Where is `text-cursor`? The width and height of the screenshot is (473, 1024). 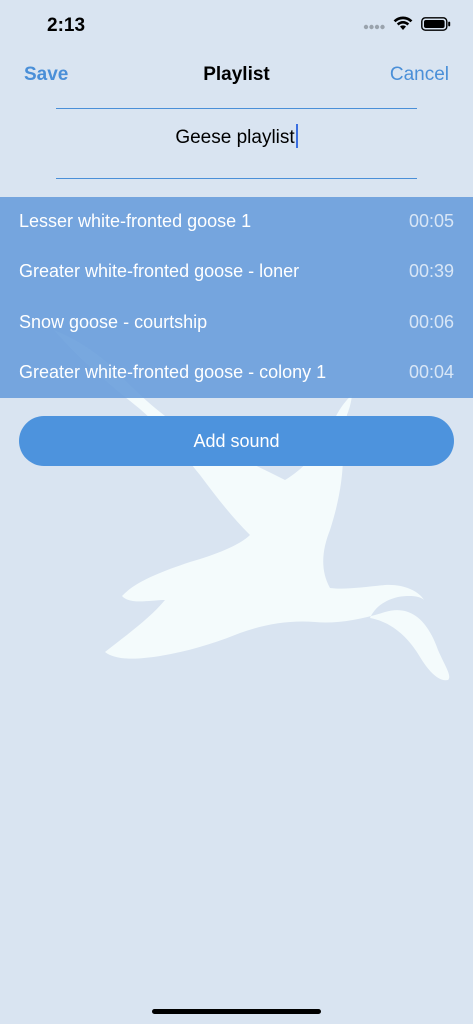 text-cursor is located at coordinates (296, 136).